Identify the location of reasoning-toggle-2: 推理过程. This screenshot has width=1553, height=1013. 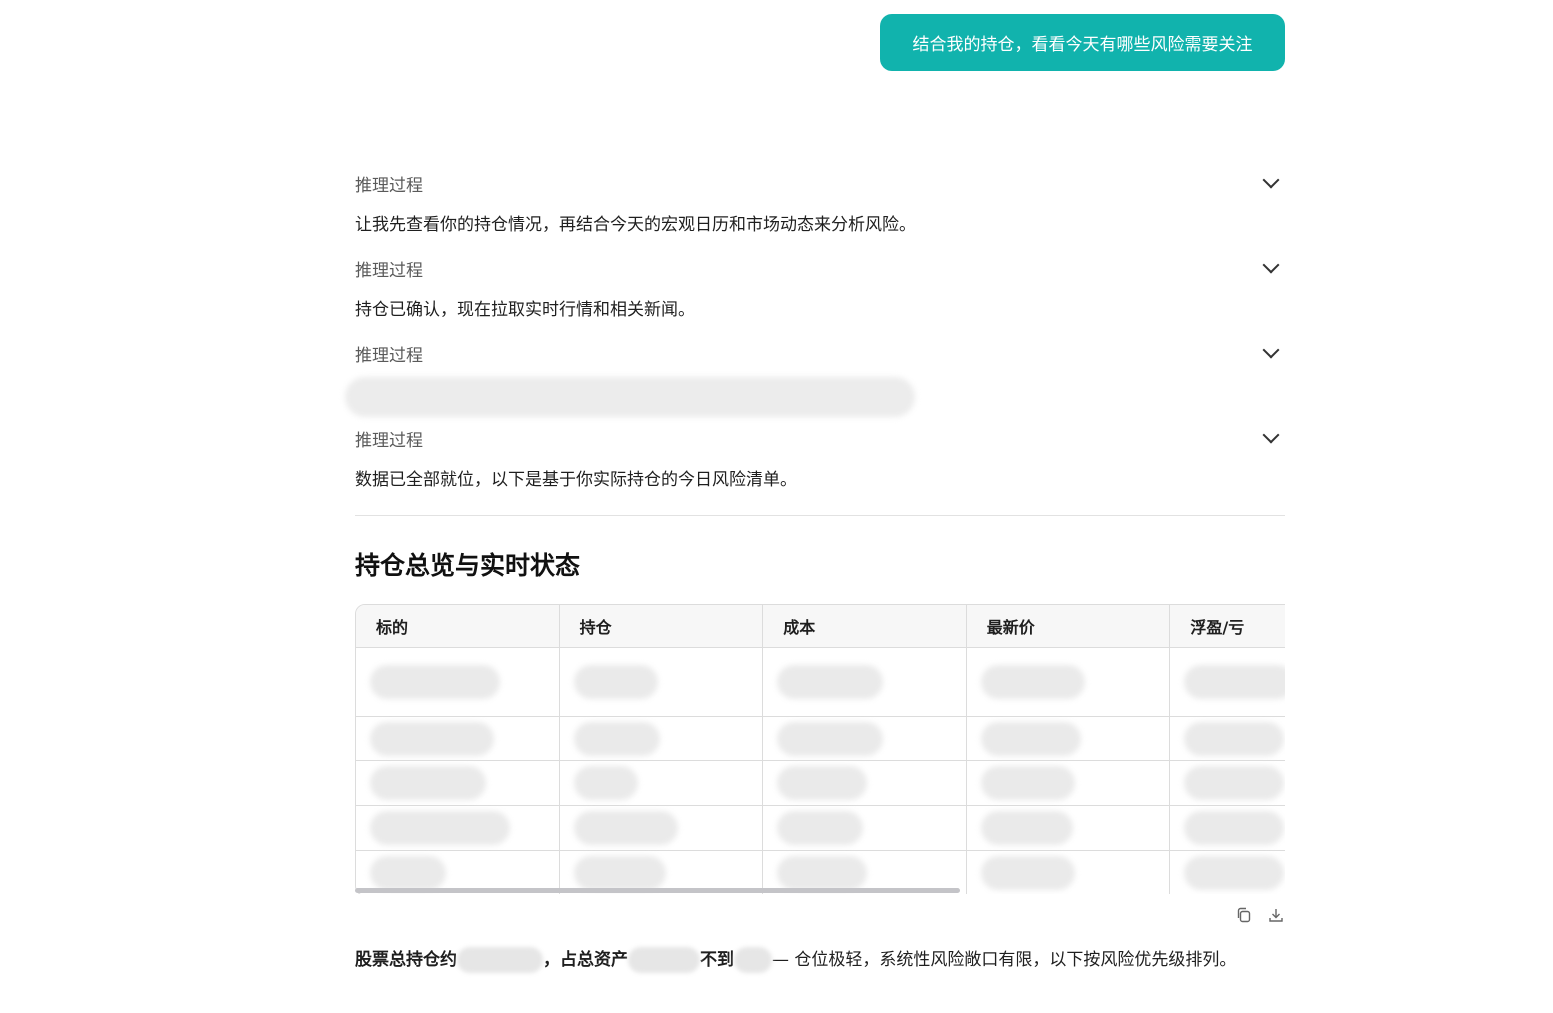
(820, 268).